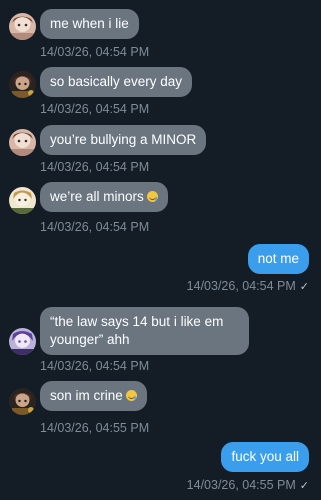 Image resolution: width=321 pixels, height=500 pixels. I want to click on message-text: so basically every day, so click(116, 81).